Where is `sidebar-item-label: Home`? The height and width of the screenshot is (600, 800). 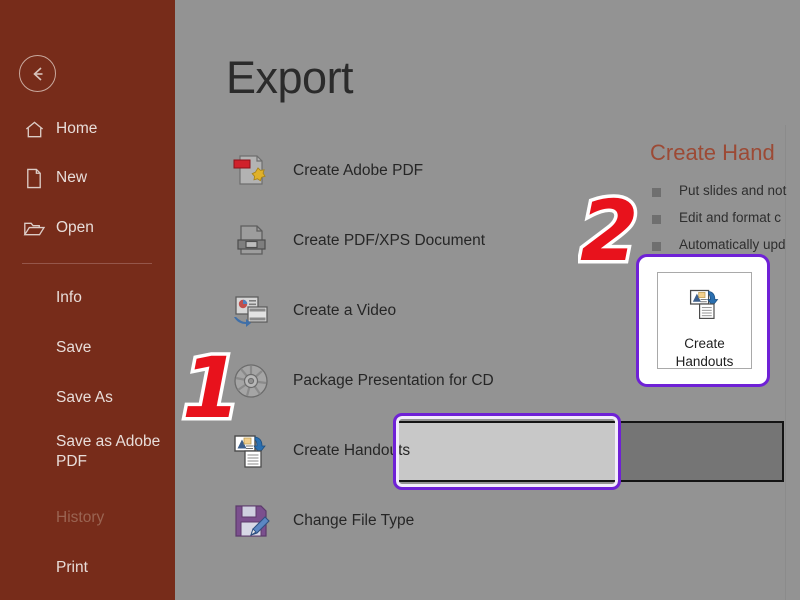
sidebar-item-label: Home is located at coordinates (77, 128).